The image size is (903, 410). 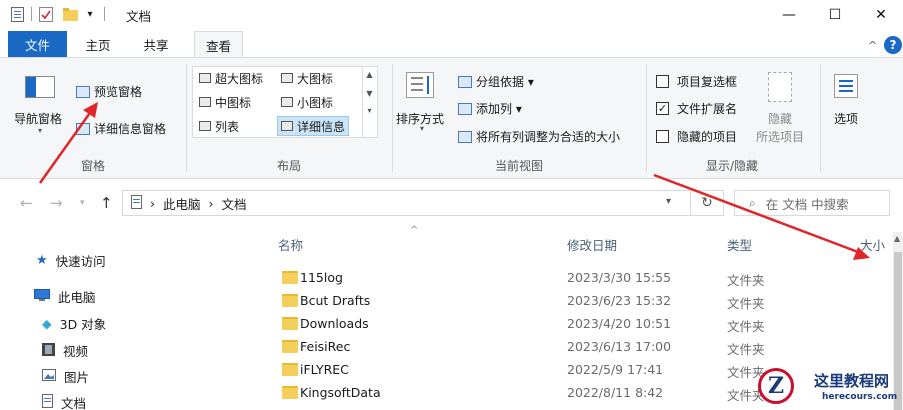 What do you see at coordinates (872, 244) in the screenshot?
I see `column-header-size: 大小` at bounding box center [872, 244].